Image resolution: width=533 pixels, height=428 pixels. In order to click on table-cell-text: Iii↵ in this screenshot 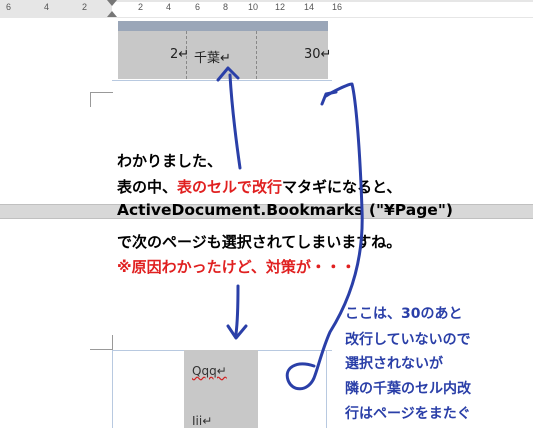, I will do `click(202, 421)`.